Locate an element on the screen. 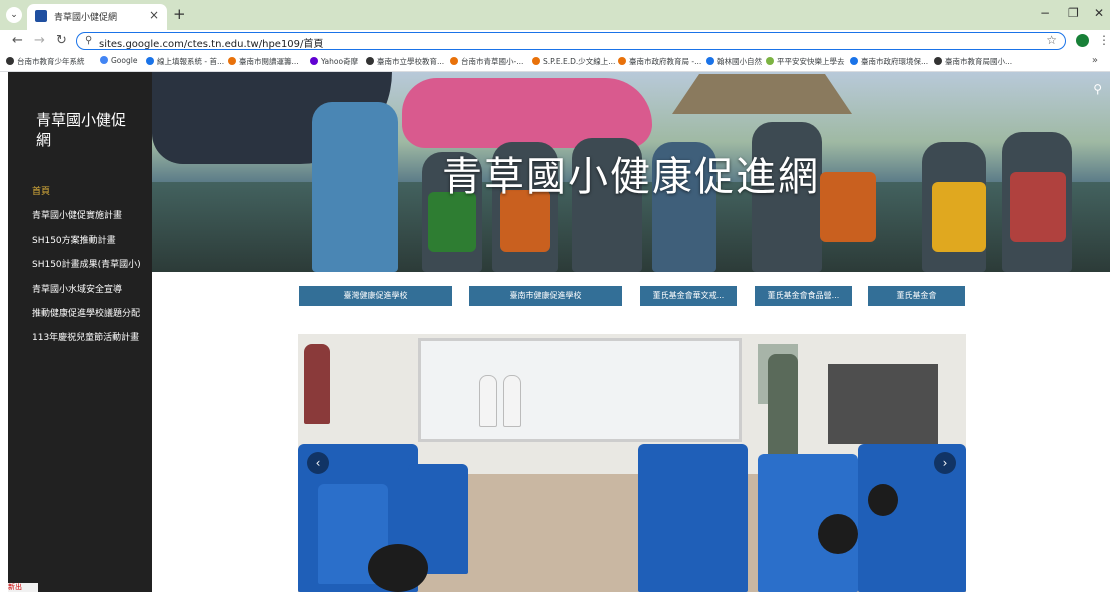 This screenshot has height=592, width=1110. bookmark-label: Google is located at coordinates (124, 60).